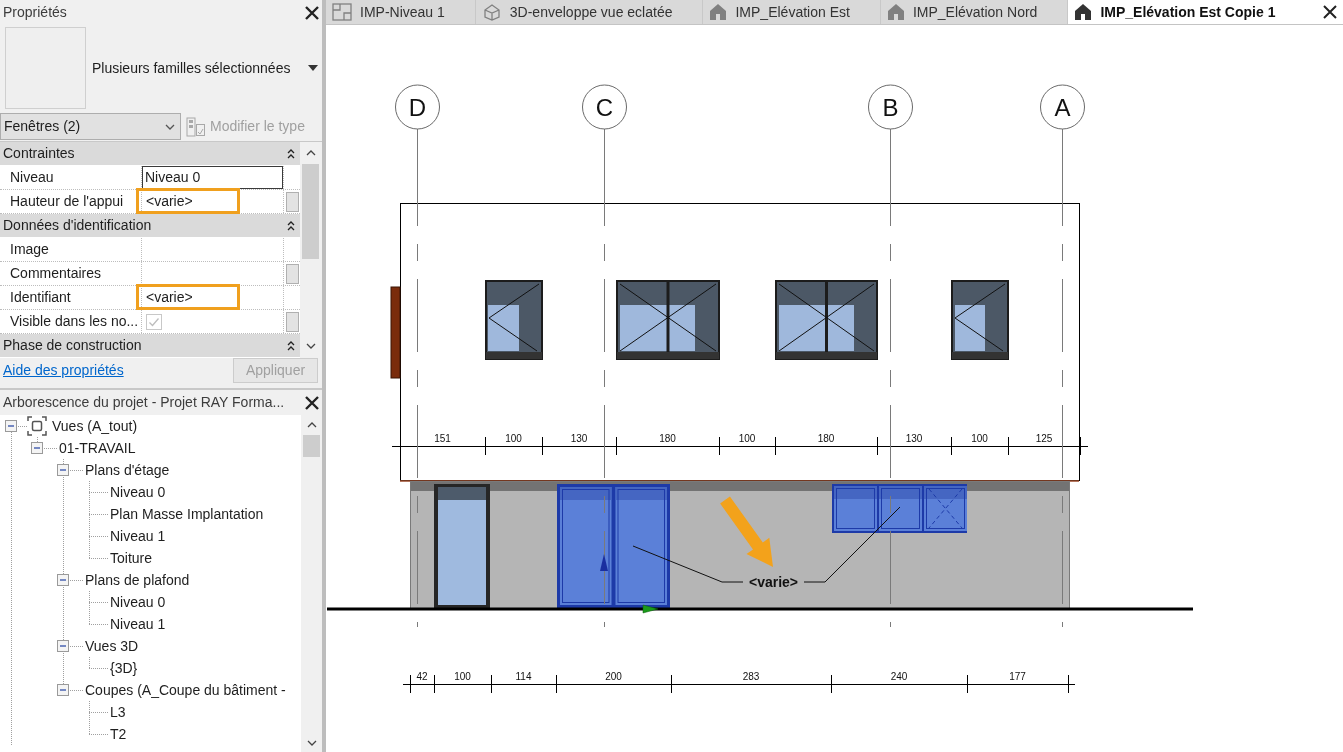 Image resolution: width=1343 pixels, height=752 pixels. What do you see at coordinates (422, 676) in the screenshot?
I see `dimension-value: 42` at bounding box center [422, 676].